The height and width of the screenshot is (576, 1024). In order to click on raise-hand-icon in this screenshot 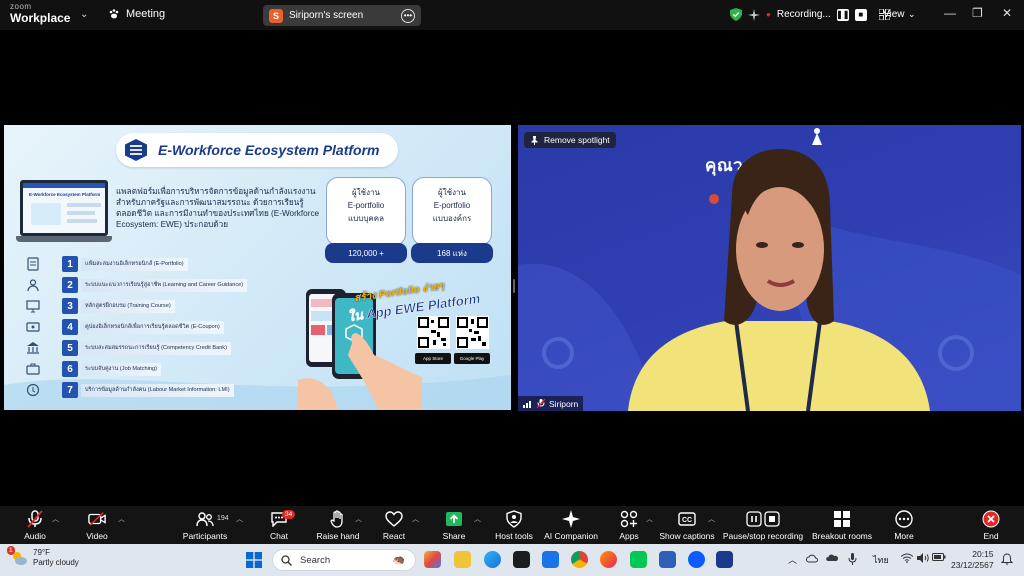, I will do `click(336, 519)`.